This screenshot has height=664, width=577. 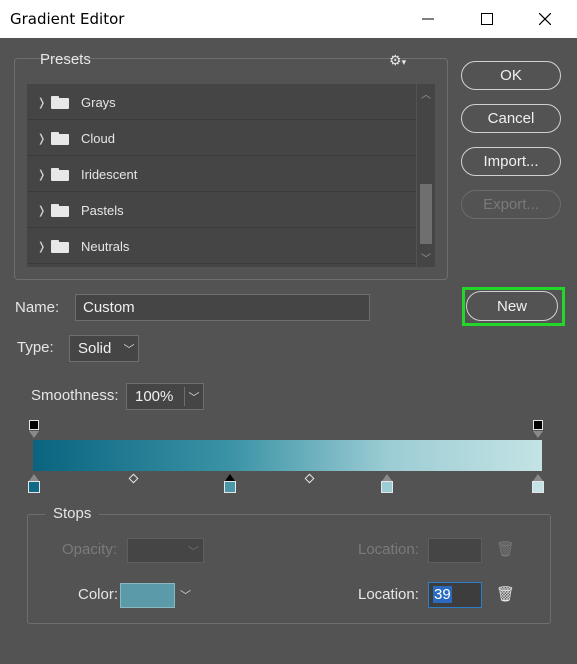 I want to click on preset-folder-label: Iridescent, so click(x=109, y=174).